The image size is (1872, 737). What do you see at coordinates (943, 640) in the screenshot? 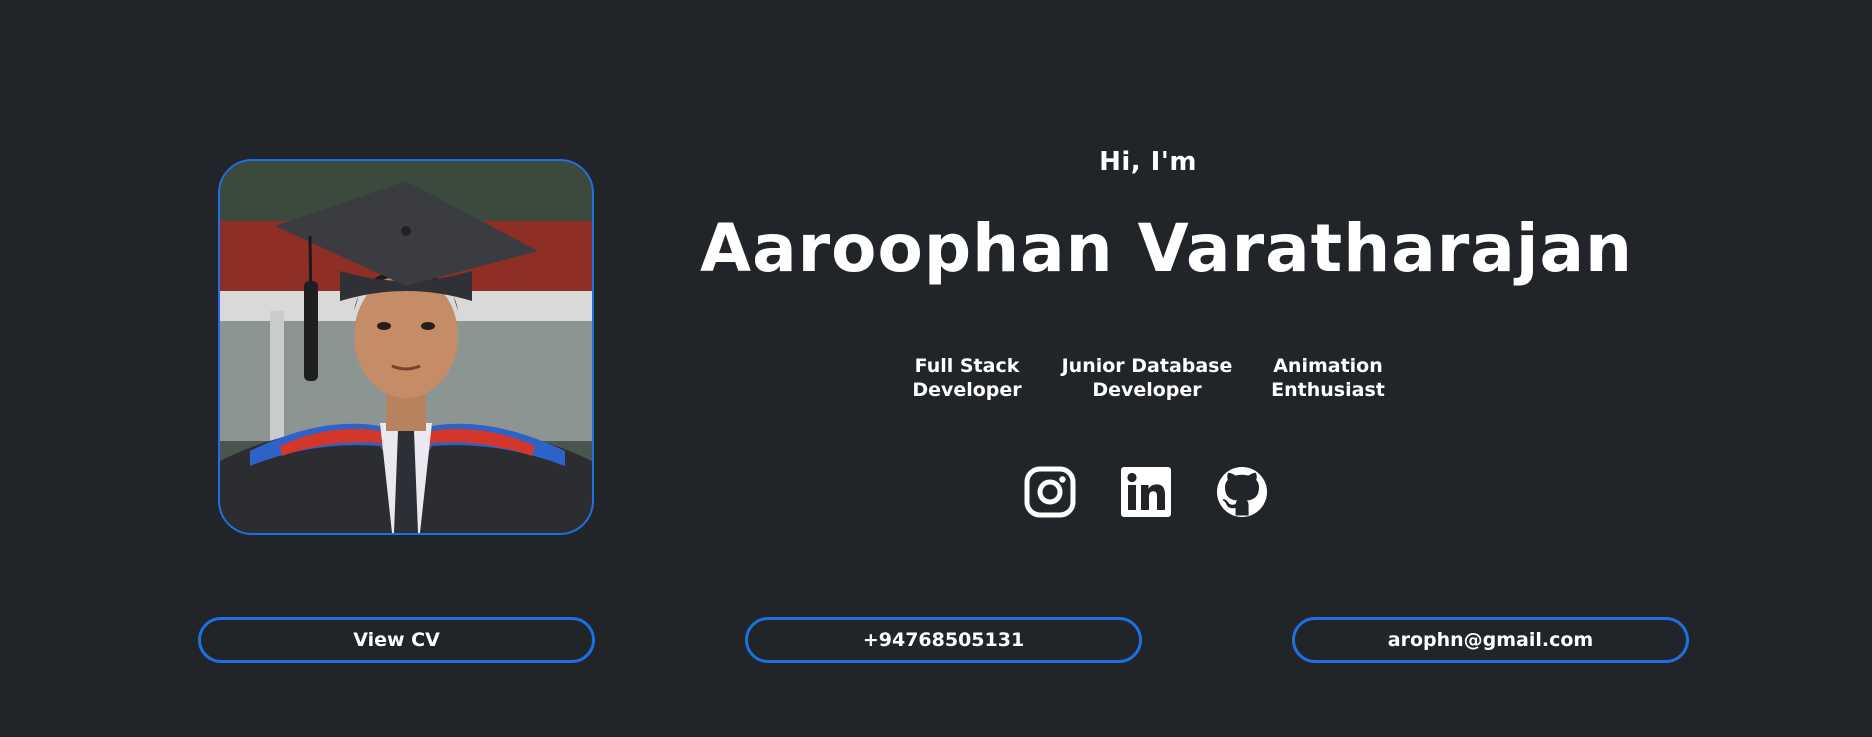
I see `phone-button: +94768505131` at bounding box center [943, 640].